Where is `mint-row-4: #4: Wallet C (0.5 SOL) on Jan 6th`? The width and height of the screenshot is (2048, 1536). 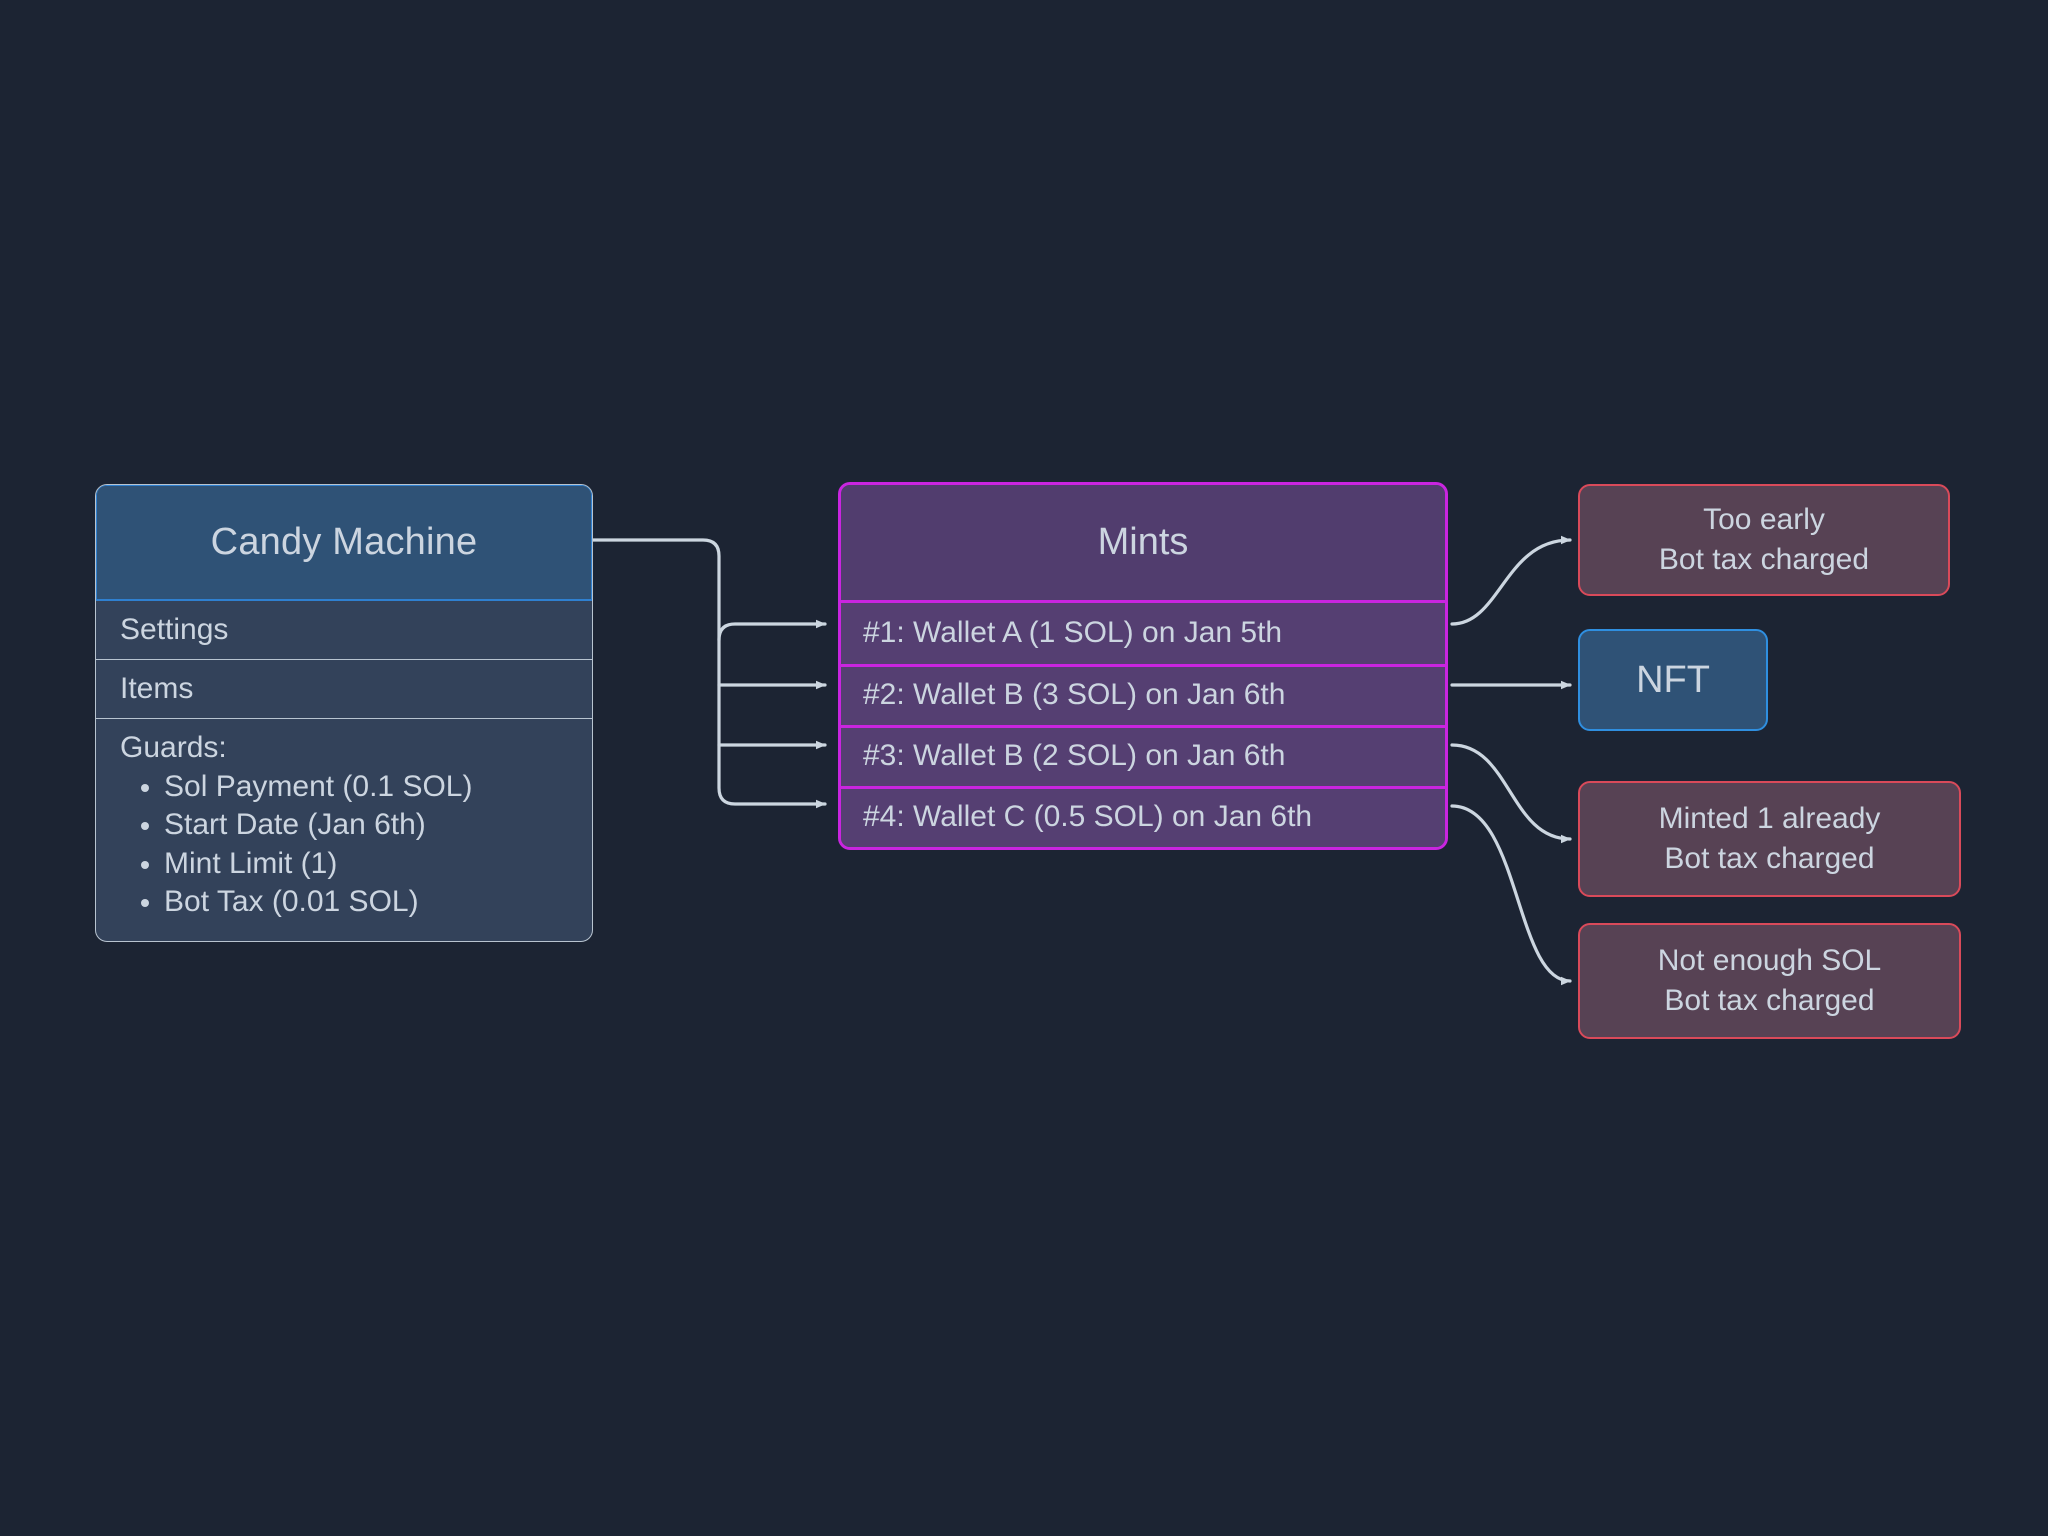 mint-row-4: #4: Wallet C (0.5 SOL) on Jan 6th is located at coordinates (1143, 816).